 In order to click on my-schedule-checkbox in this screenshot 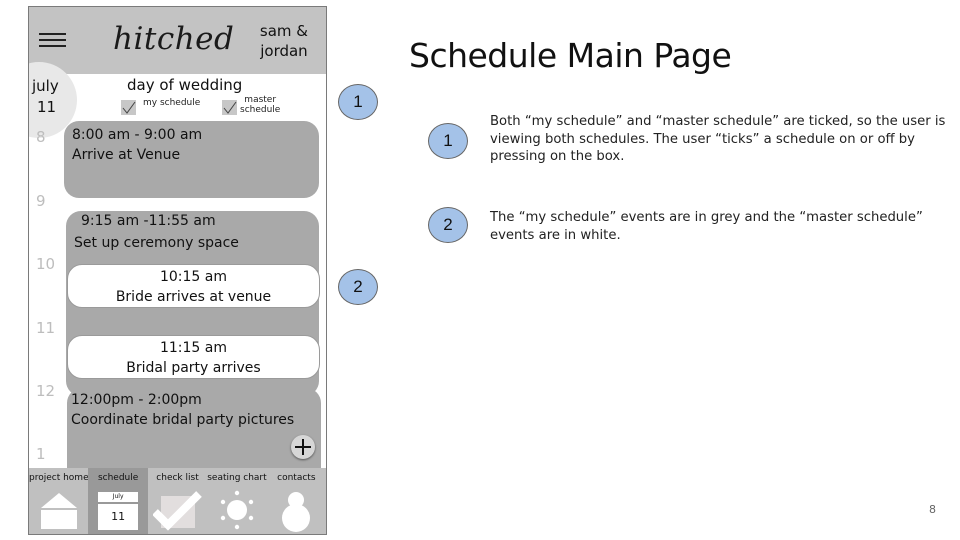, I will do `click(128, 107)`.